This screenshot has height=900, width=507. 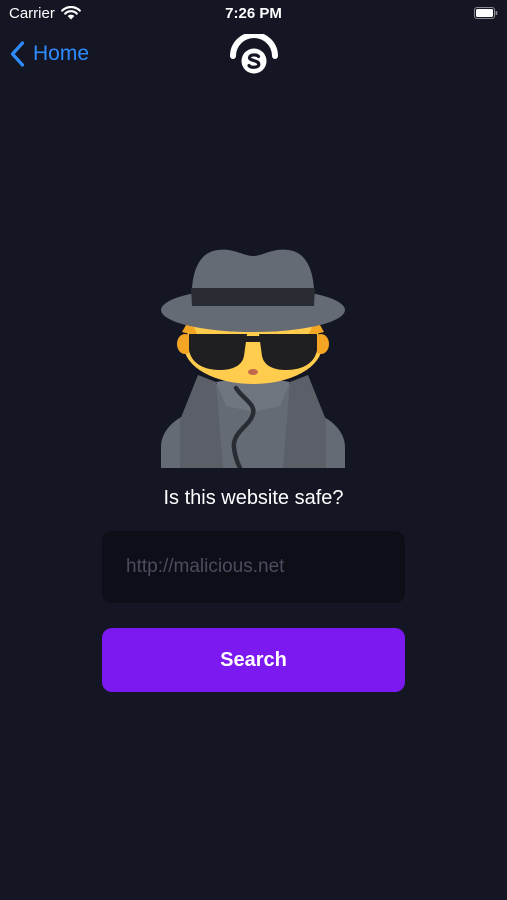 I want to click on chevron-left-icon, so click(x=17, y=54).